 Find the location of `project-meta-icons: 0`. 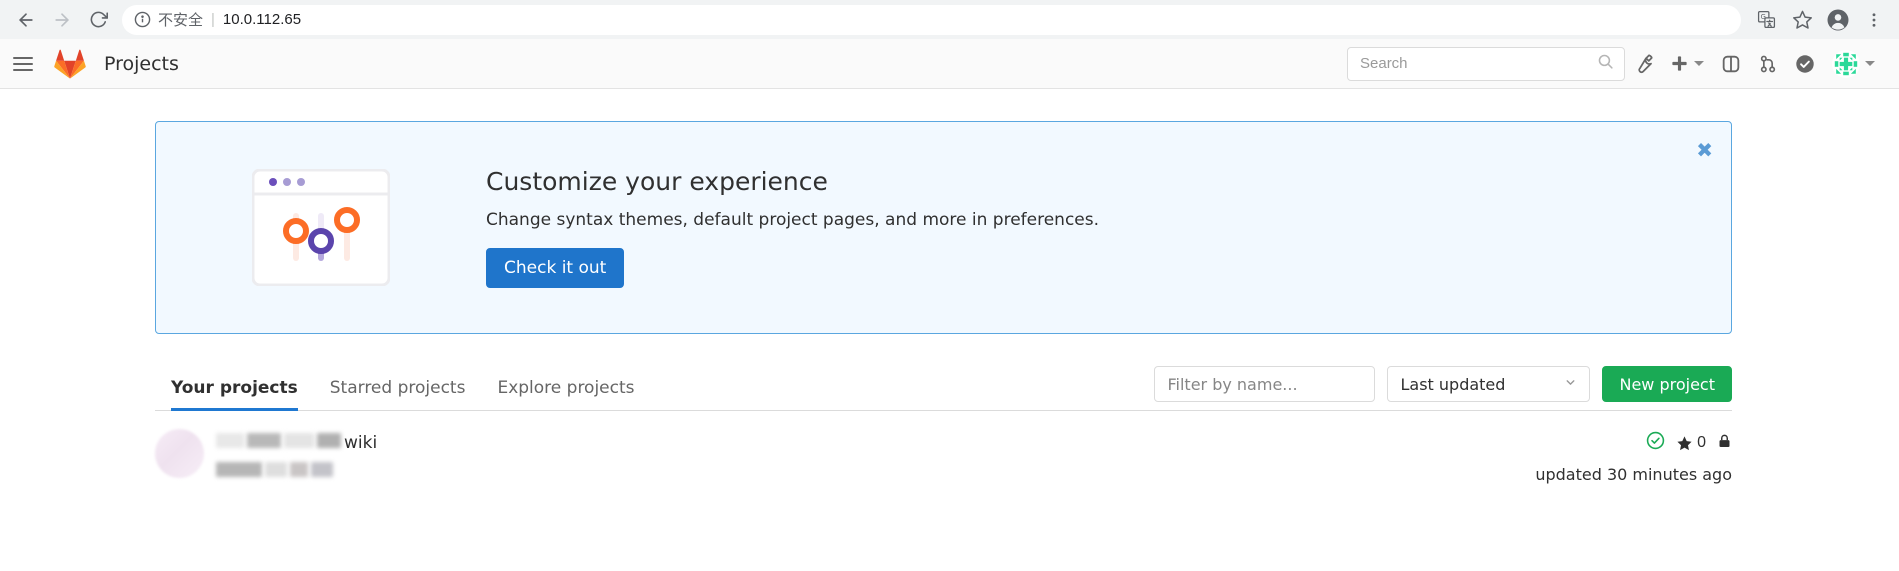

project-meta-icons: 0 is located at coordinates (1633, 443).